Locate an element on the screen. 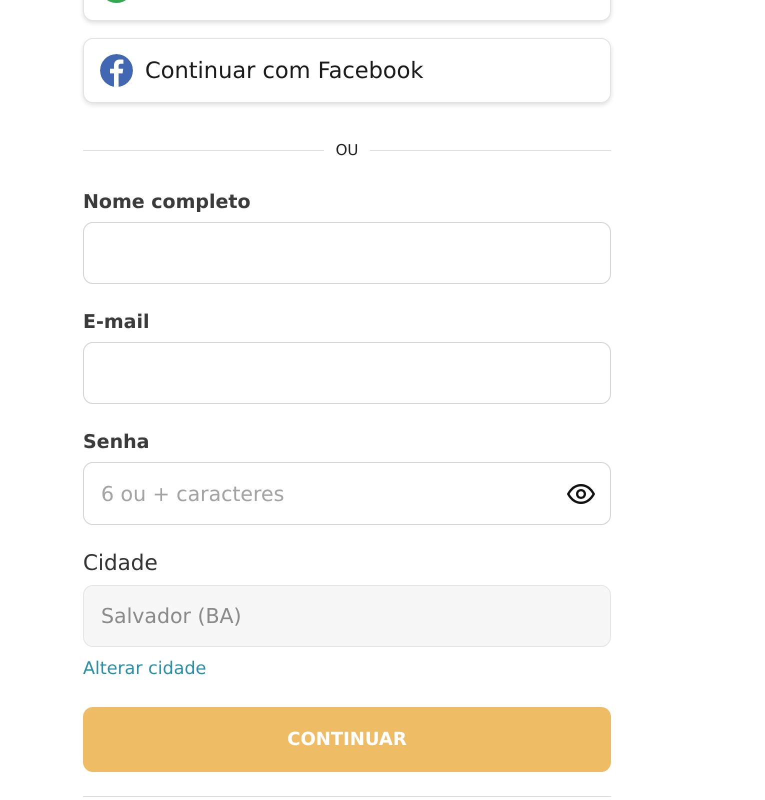  password-field: 6 ou + caracteres is located at coordinates (347, 493).